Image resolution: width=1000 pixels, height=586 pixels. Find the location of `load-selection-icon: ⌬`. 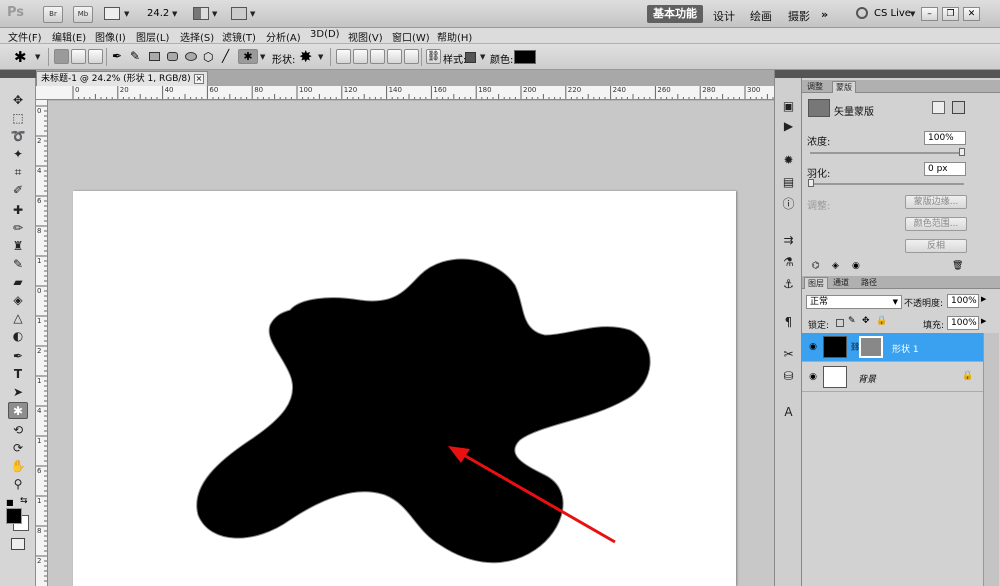

load-selection-icon: ⌬ is located at coordinates (816, 266).